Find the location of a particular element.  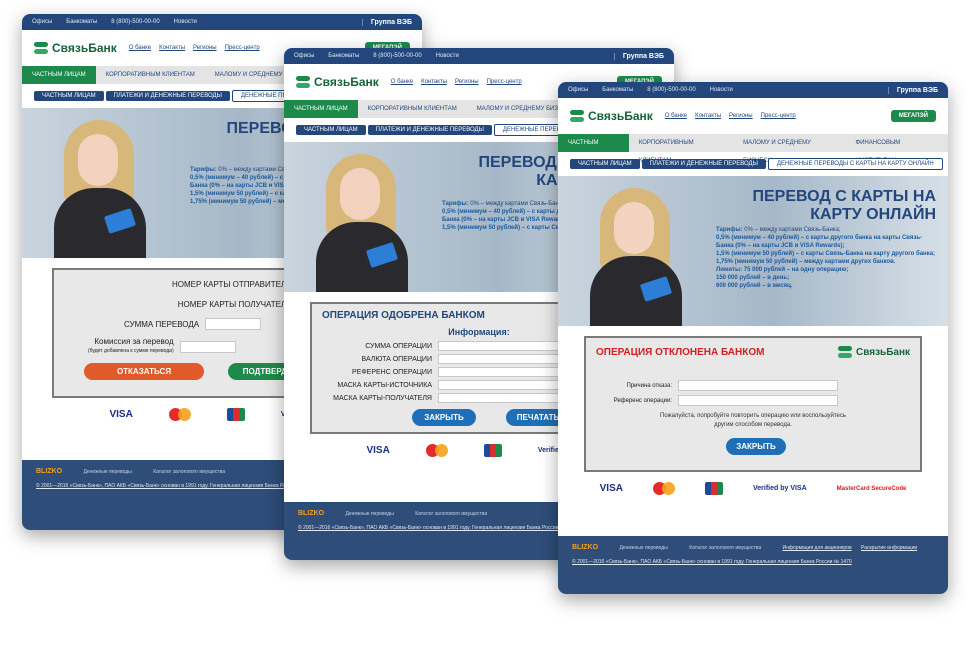

fee-label: Комиссия за перевод is located at coordinates (134, 341).